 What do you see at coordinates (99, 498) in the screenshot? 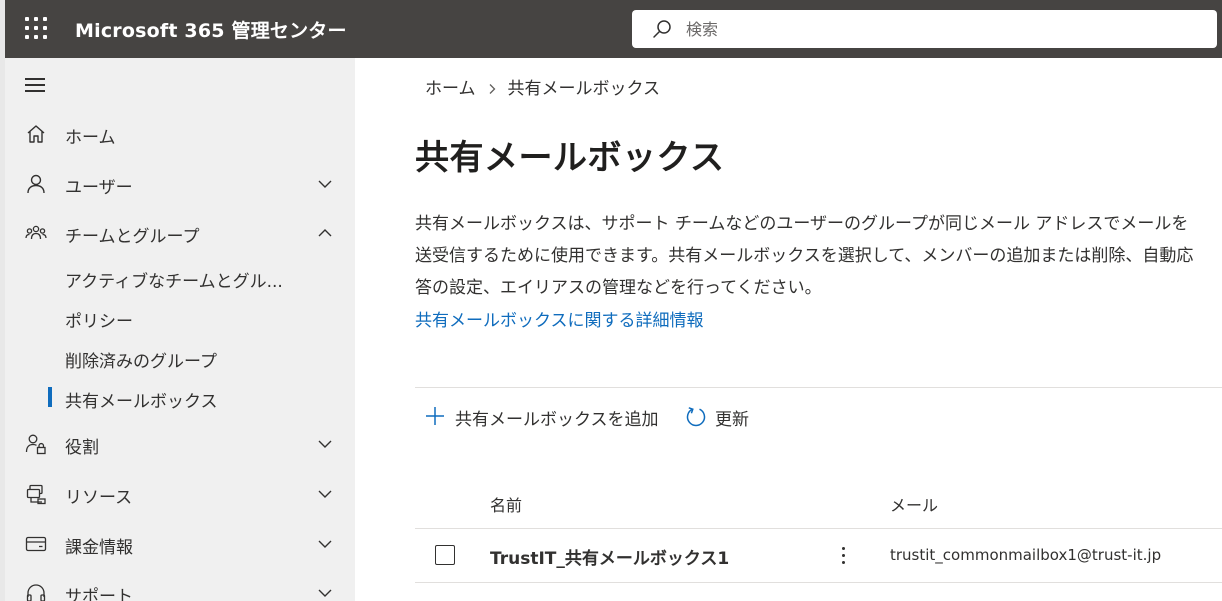
I see `sidebar-item-label: リソース` at bounding box center [99, 498].